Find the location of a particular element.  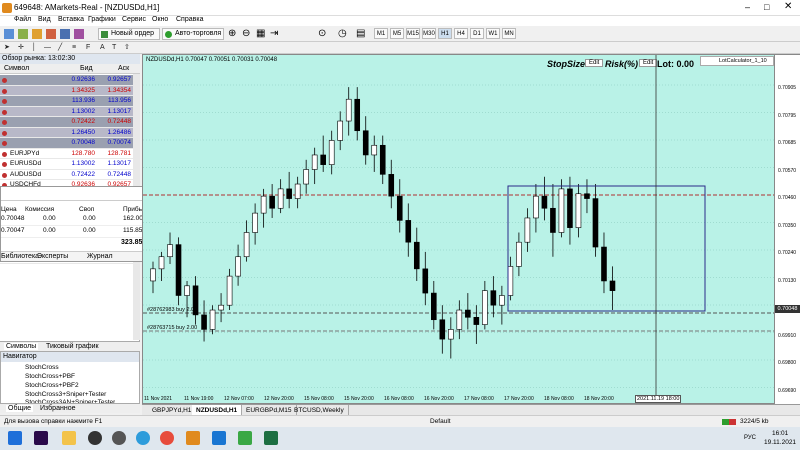

connection-icon is located at coordinates (729, 422).